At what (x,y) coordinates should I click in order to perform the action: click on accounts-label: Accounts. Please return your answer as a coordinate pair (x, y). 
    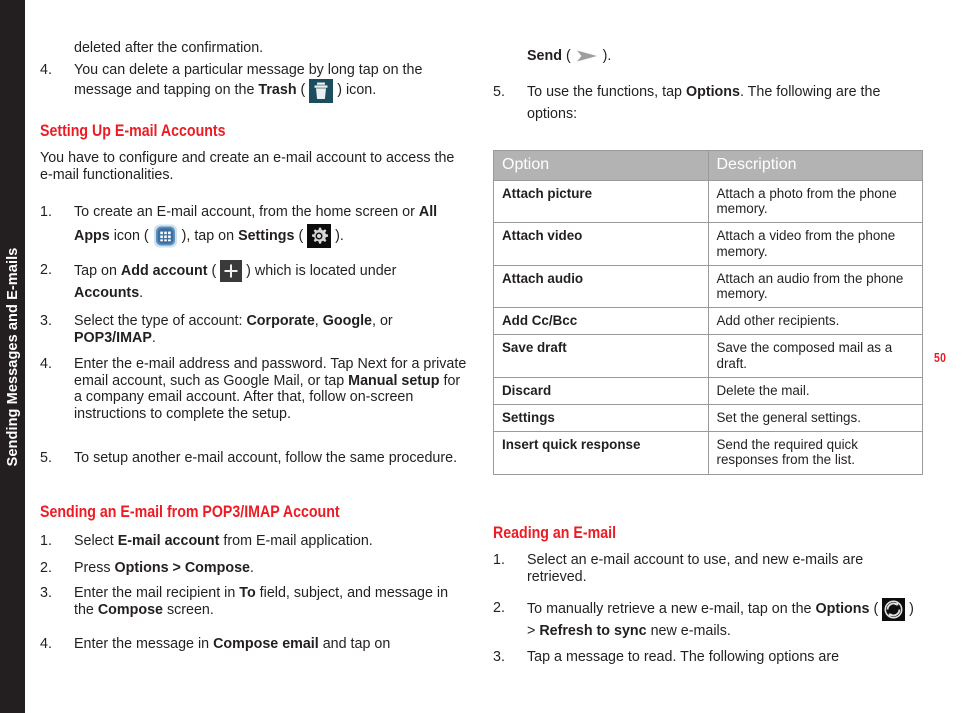
    Looking at the image, I should click on (107, 292).